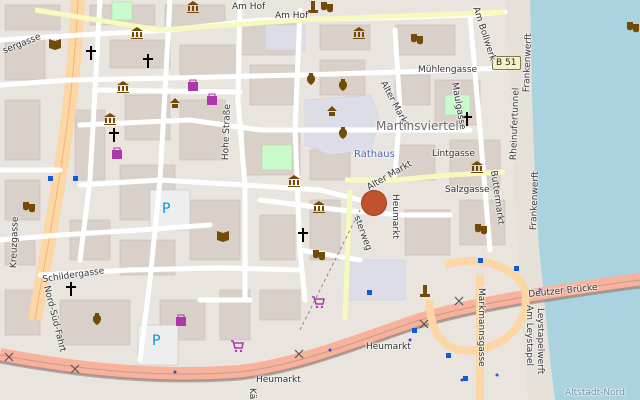 This screenshot has height=400, width=640. What do you see at coordinates (453, 154) in the screenshot?
I see `street-label-lintgasse: Lintgasse` at bounding box center [453, 154].